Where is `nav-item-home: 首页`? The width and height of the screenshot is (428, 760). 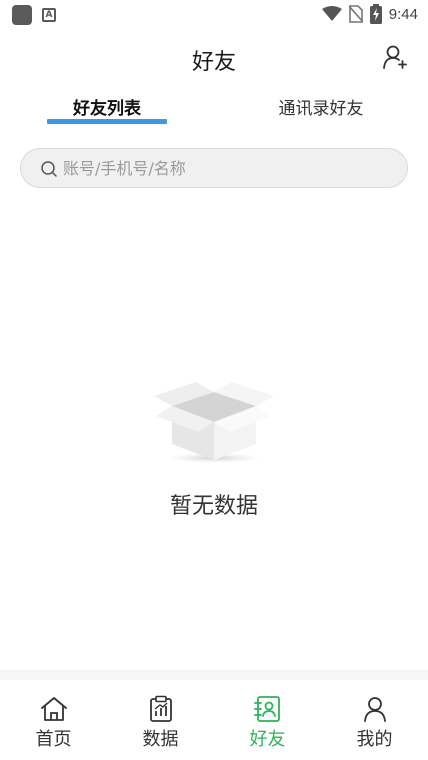
nav-item-home: 首页 is located at coordinates (53, 720).